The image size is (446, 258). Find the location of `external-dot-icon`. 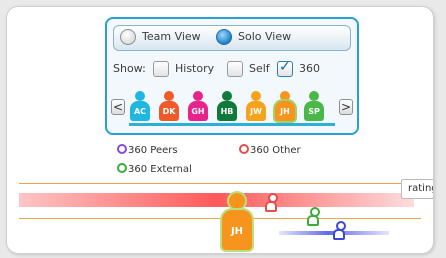

external-dot-icon is located at coordinates (122, 168).